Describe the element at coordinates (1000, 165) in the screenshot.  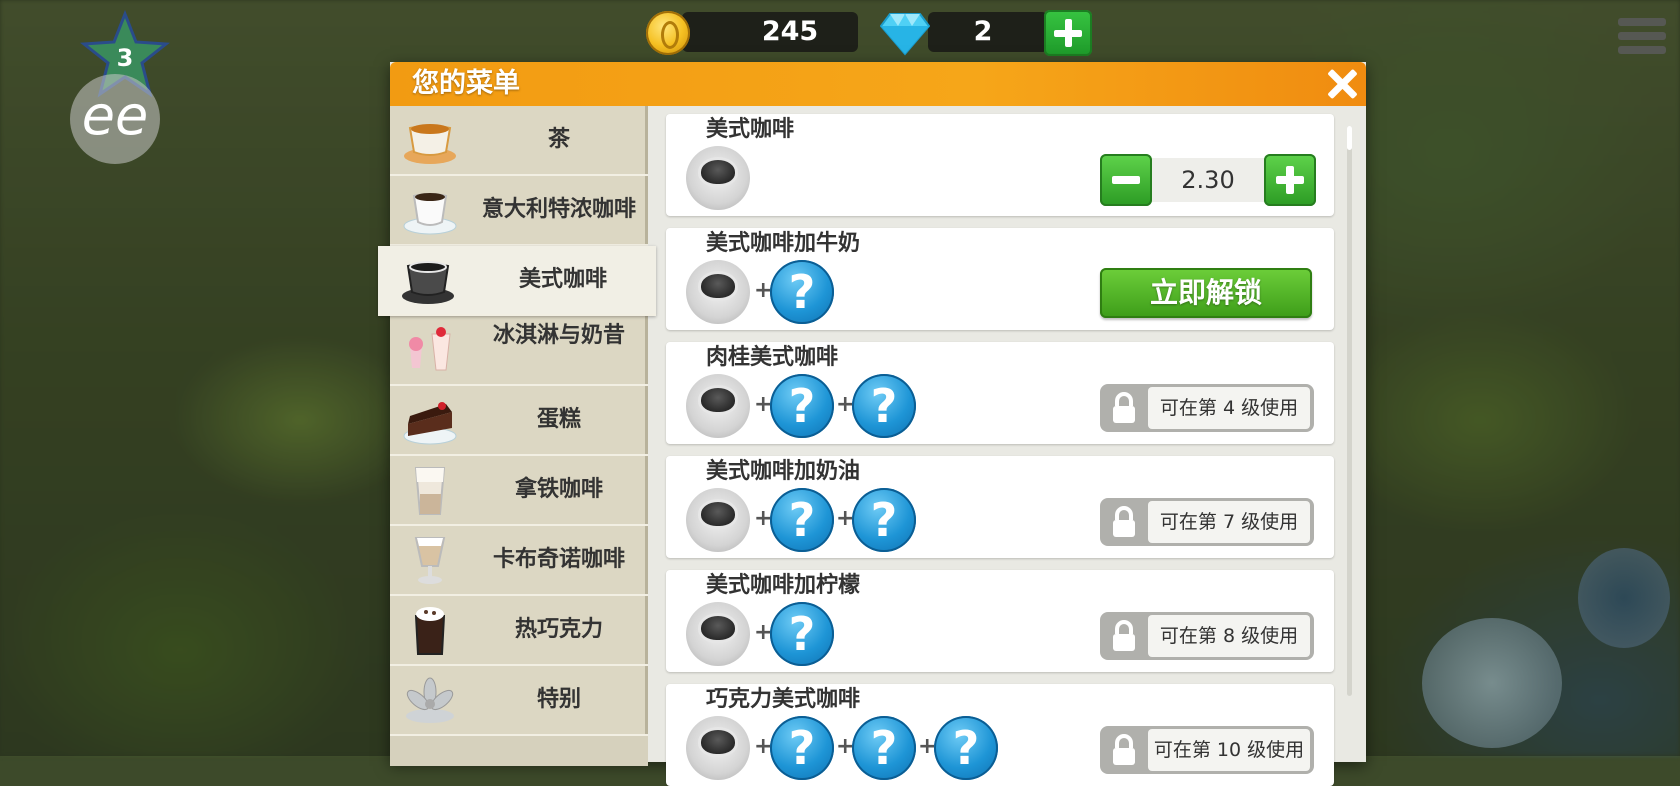
I see `menu-item-americano: 美式咖啡 2.30` at that location.